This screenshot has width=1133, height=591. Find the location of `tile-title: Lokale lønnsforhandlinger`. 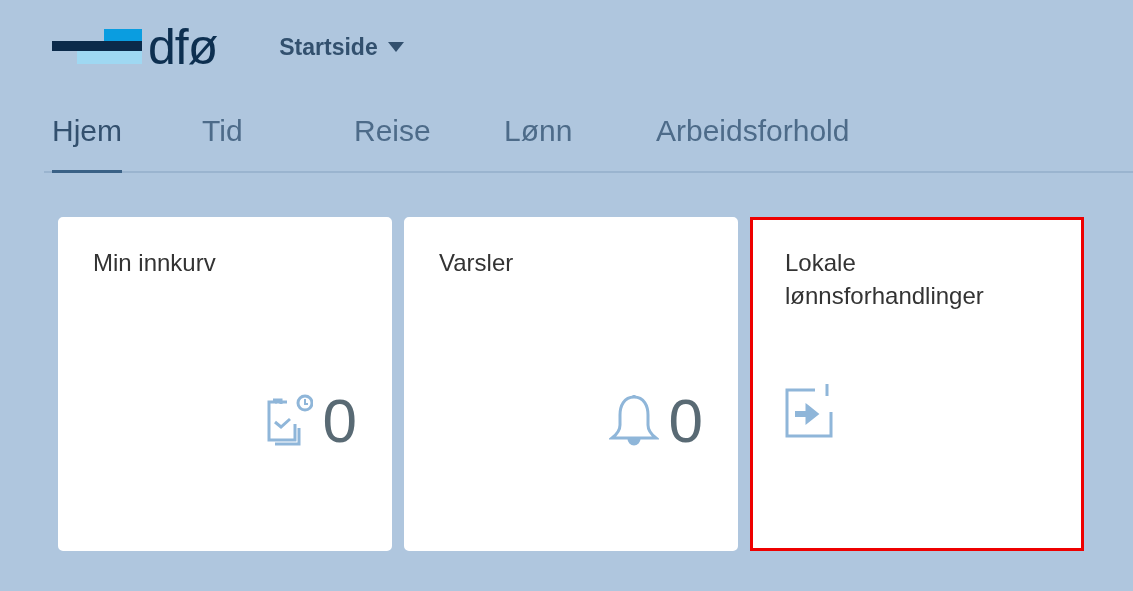

tile-title: Lokale lønnsforhandlinger is located at coordinates (885, 279).